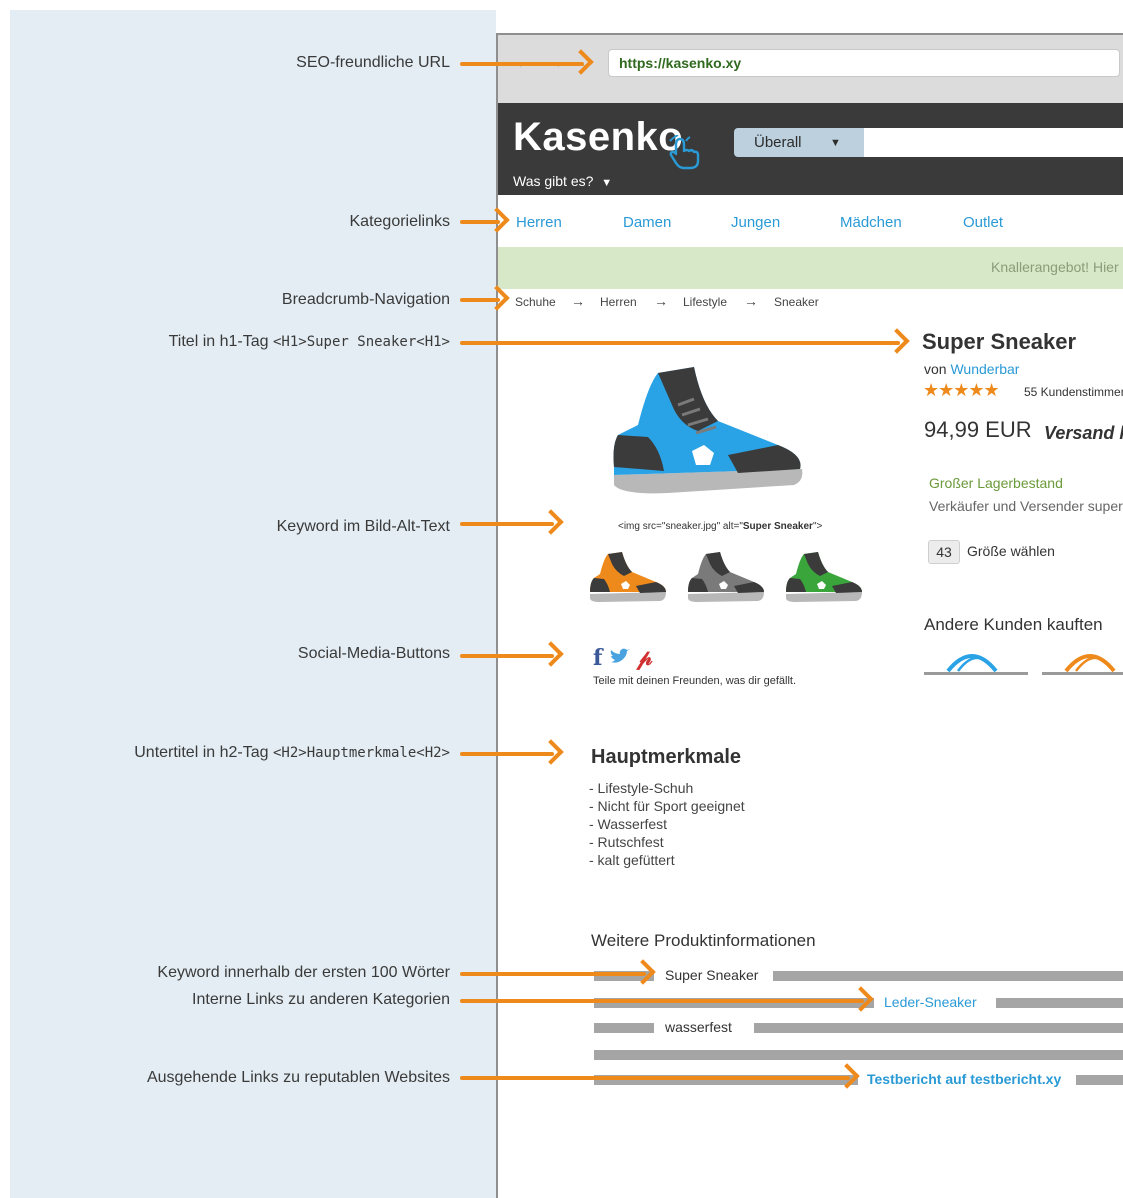 This screenshot has height=1198, width=1123. I want to click on feature-item: - Wasserfest, so click(628, 824).